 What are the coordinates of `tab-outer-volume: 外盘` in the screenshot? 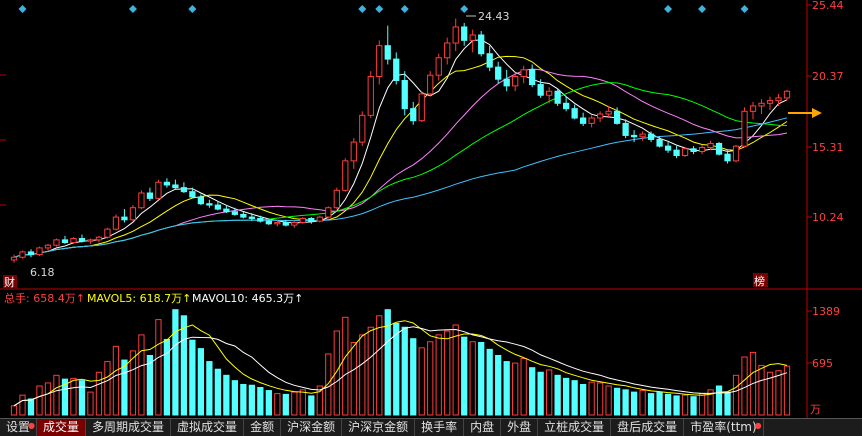 It's located at (520, 427).